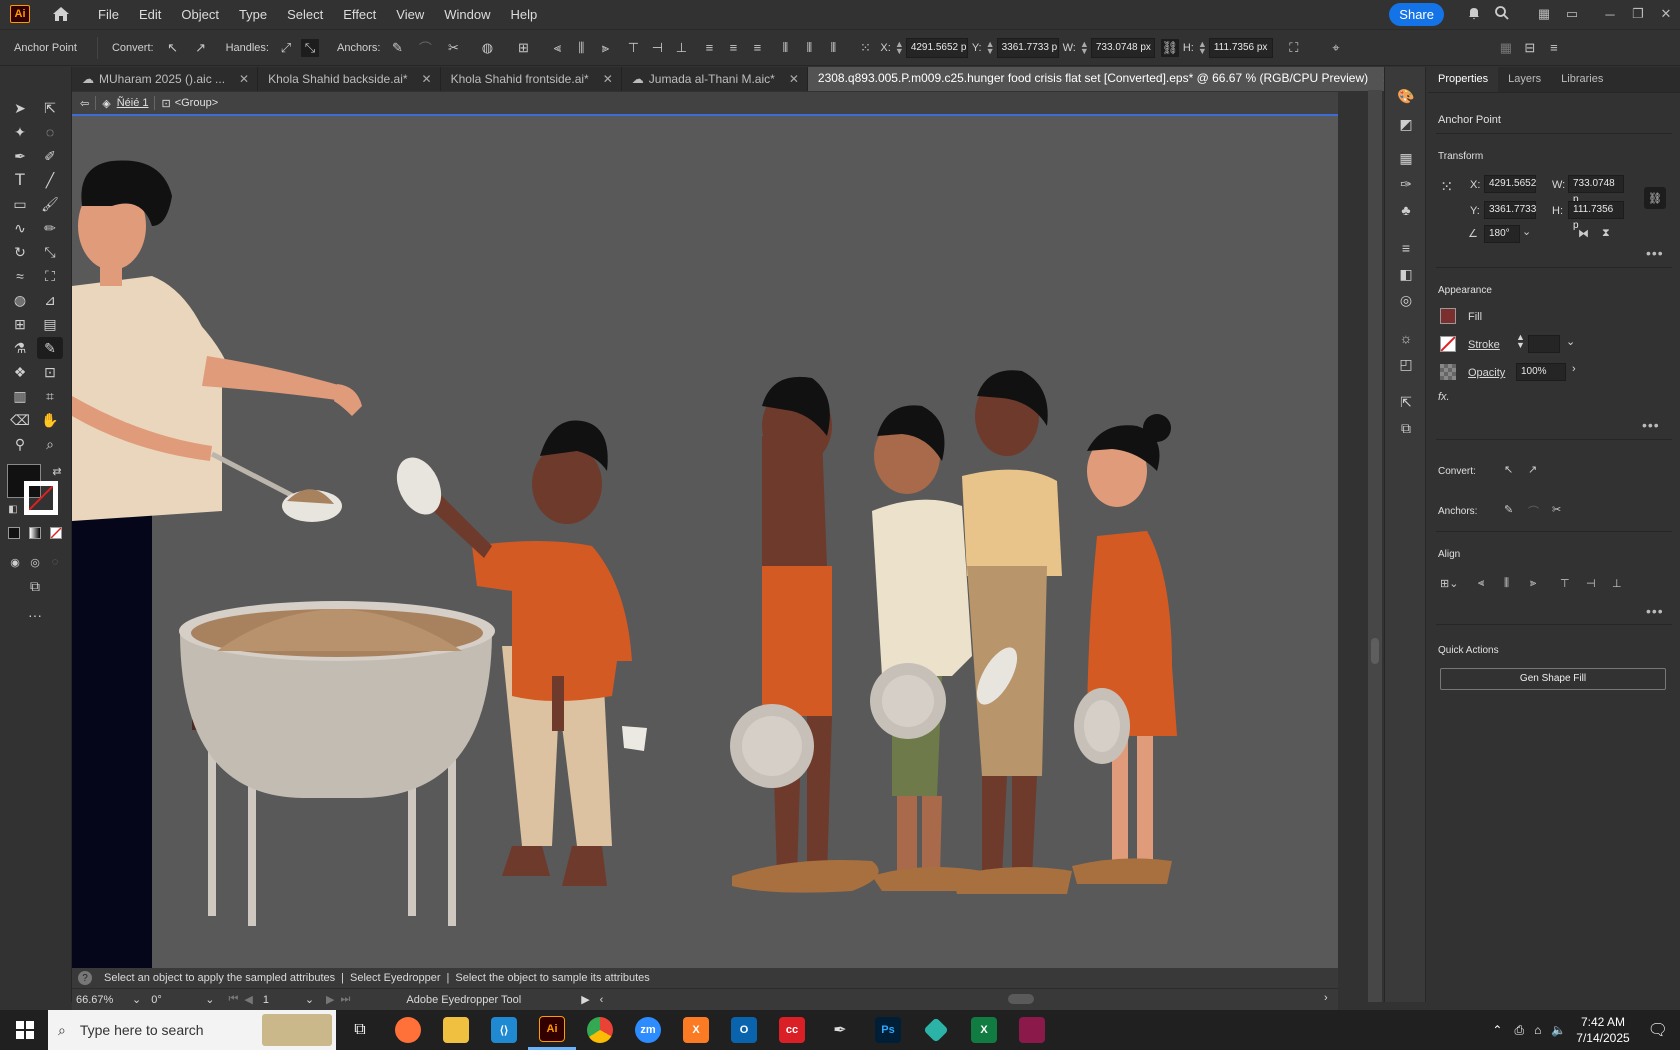 This screenshot has height=1050, width=1680. Describe the element at coordinates (600, 1030) in the screenshot. I see `chrome-icon` at that location.